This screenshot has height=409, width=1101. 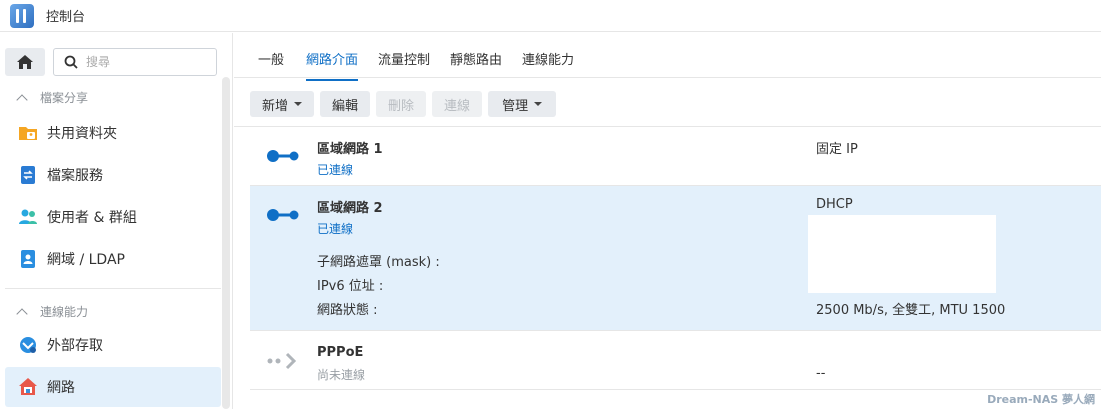 I want to click on detail-label-mask: 子網路遮罩 (mask) :, so click(x=378, y=262).